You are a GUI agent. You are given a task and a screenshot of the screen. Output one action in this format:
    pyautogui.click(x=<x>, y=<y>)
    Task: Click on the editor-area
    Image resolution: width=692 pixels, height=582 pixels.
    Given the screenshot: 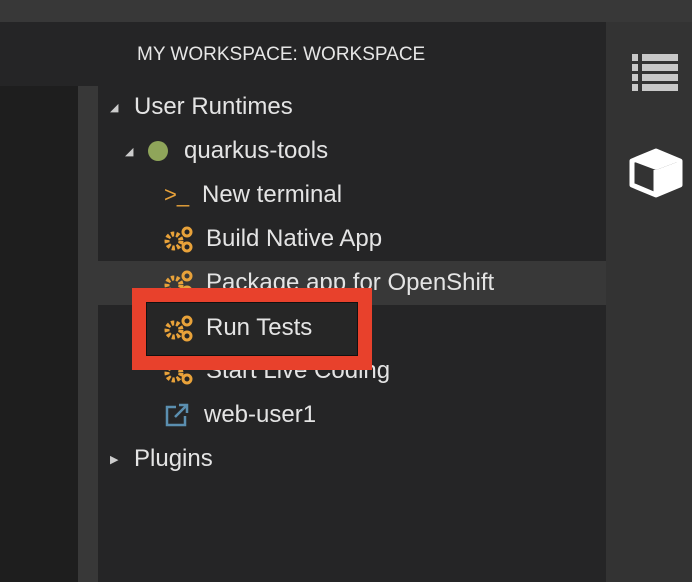 What is the action you would take?
    pyautogui.click(x=39, y=334)
    